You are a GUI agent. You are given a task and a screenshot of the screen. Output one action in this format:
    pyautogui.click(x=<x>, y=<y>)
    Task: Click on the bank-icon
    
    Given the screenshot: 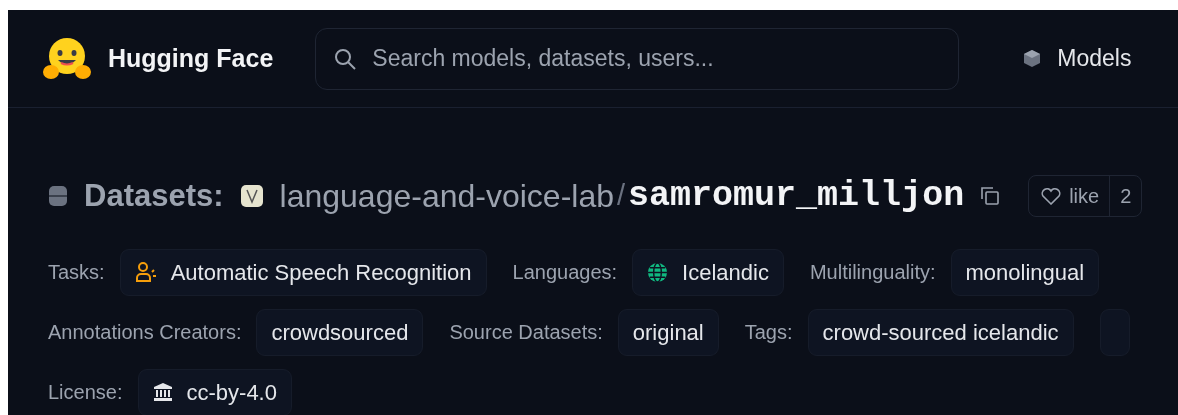 What is the action you would take?
    pyautogui.click(x=162, y=392)
    